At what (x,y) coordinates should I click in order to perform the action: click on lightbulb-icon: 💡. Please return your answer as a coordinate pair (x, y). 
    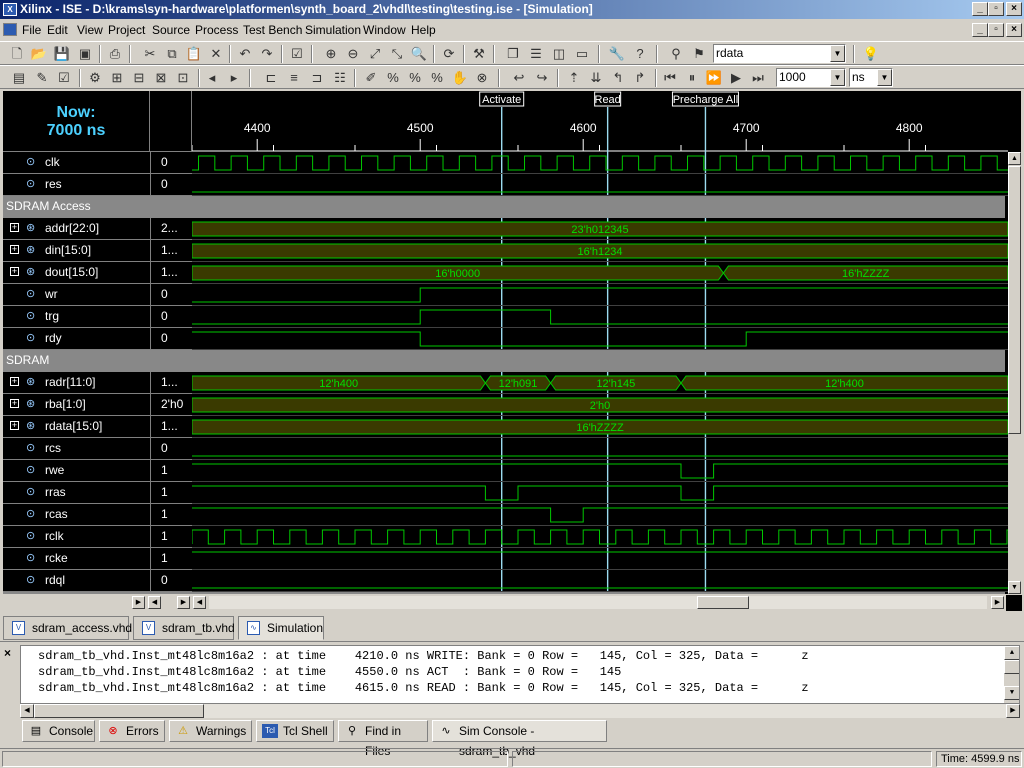
    Looking at the image, I should click on (871, 54).